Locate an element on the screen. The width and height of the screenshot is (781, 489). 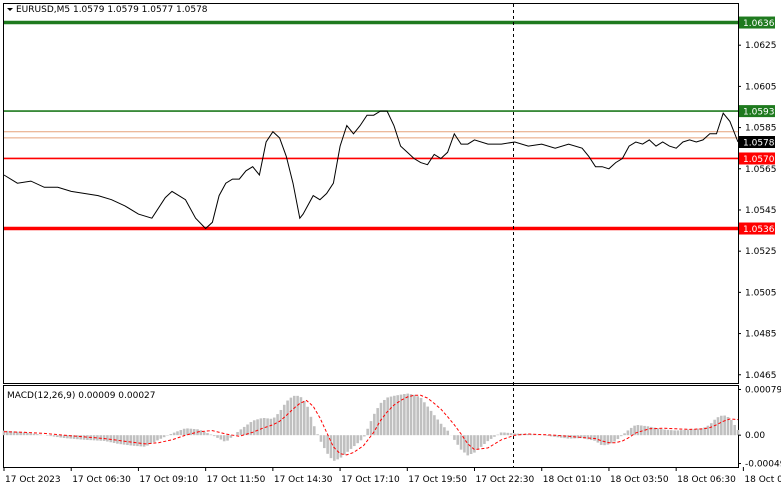
time-tick-label: 18 Oct 01:10 is located at coordinates (572, 480).